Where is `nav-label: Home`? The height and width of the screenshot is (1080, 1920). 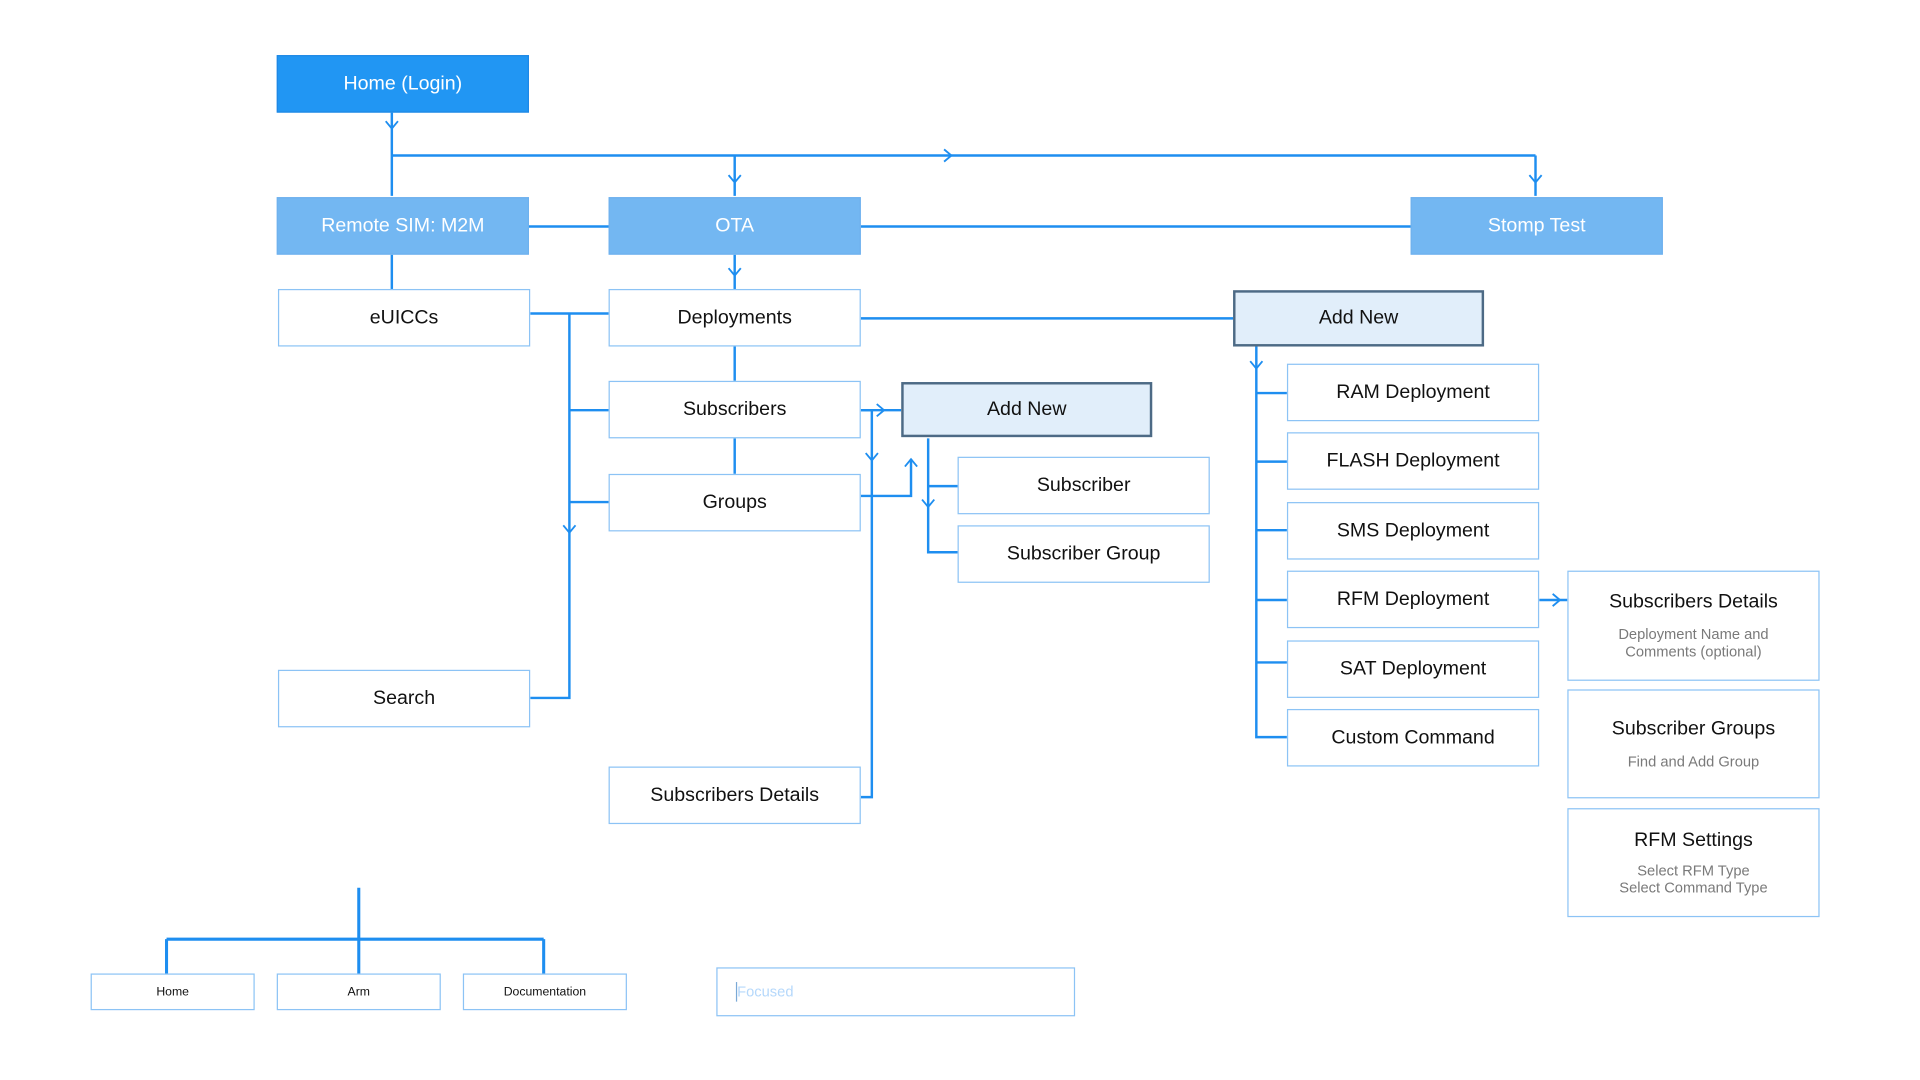 nav-label: Home is located at coordinates (172, 992).